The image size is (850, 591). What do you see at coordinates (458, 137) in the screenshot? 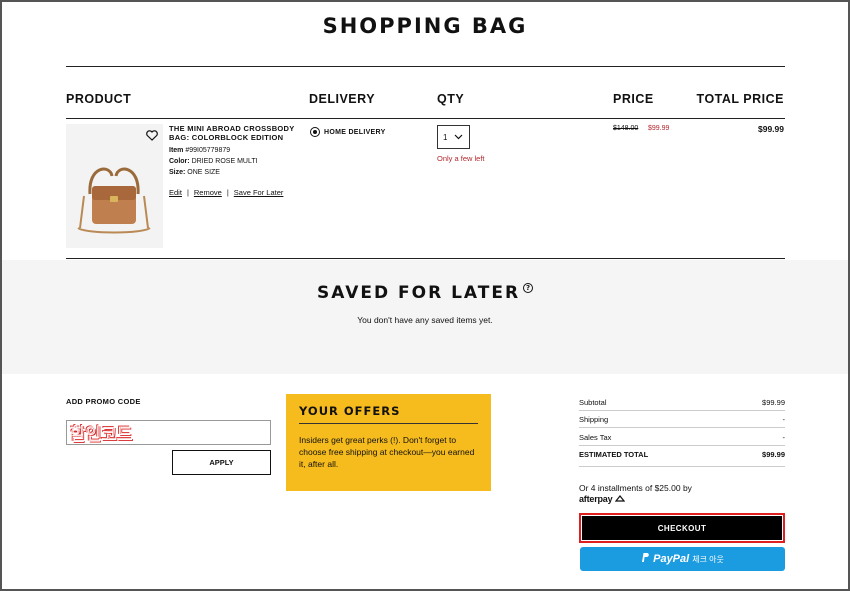
I see `chevron-down-icon` at bounding box center [458, 137].